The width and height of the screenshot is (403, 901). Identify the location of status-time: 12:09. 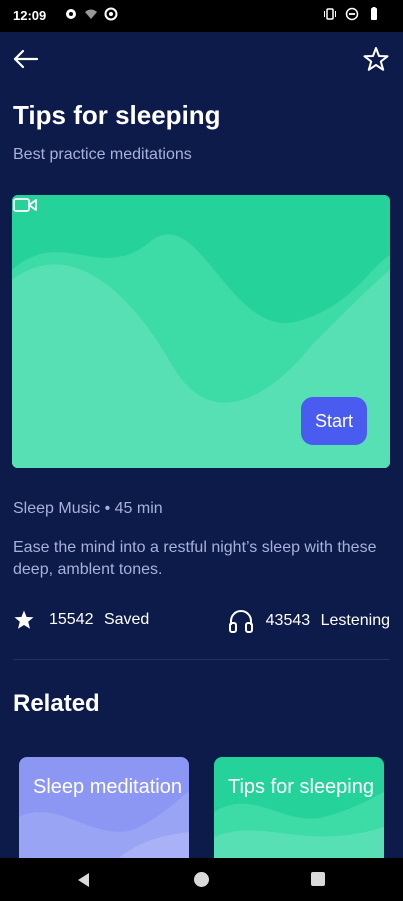
(30, 15).